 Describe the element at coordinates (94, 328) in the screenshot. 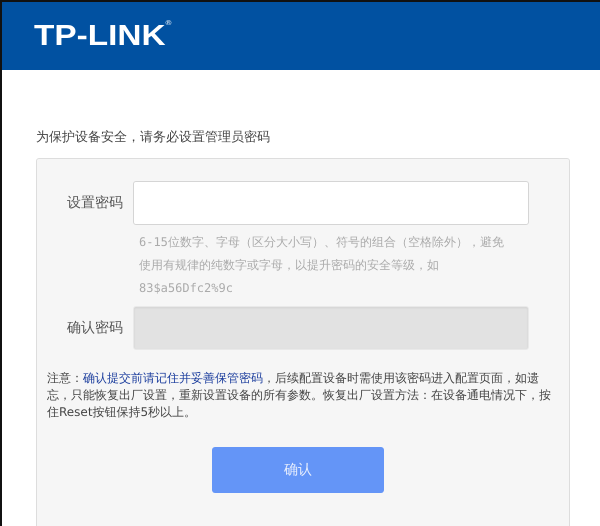

I see `field-label: 确认密码` at that location.